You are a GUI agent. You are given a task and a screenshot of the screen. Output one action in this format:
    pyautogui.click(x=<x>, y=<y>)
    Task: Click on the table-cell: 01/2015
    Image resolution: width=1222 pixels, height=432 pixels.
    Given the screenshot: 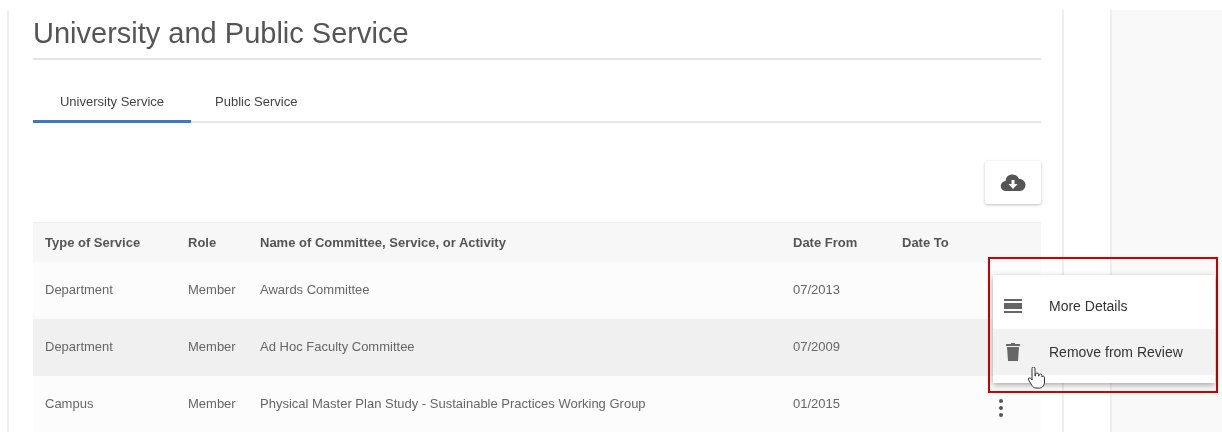 What is the action you would take?
    pyautogui.click(x=816, y=404)
    